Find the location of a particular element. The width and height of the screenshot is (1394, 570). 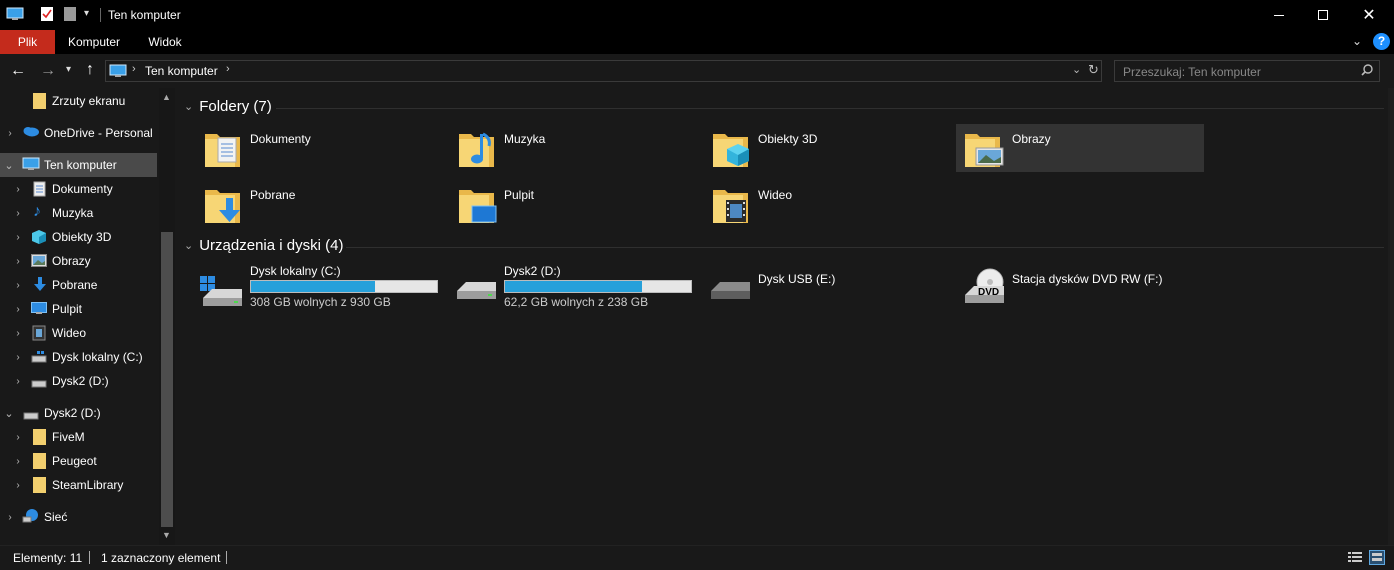

folder-icon is located at coordinates (39, 101).